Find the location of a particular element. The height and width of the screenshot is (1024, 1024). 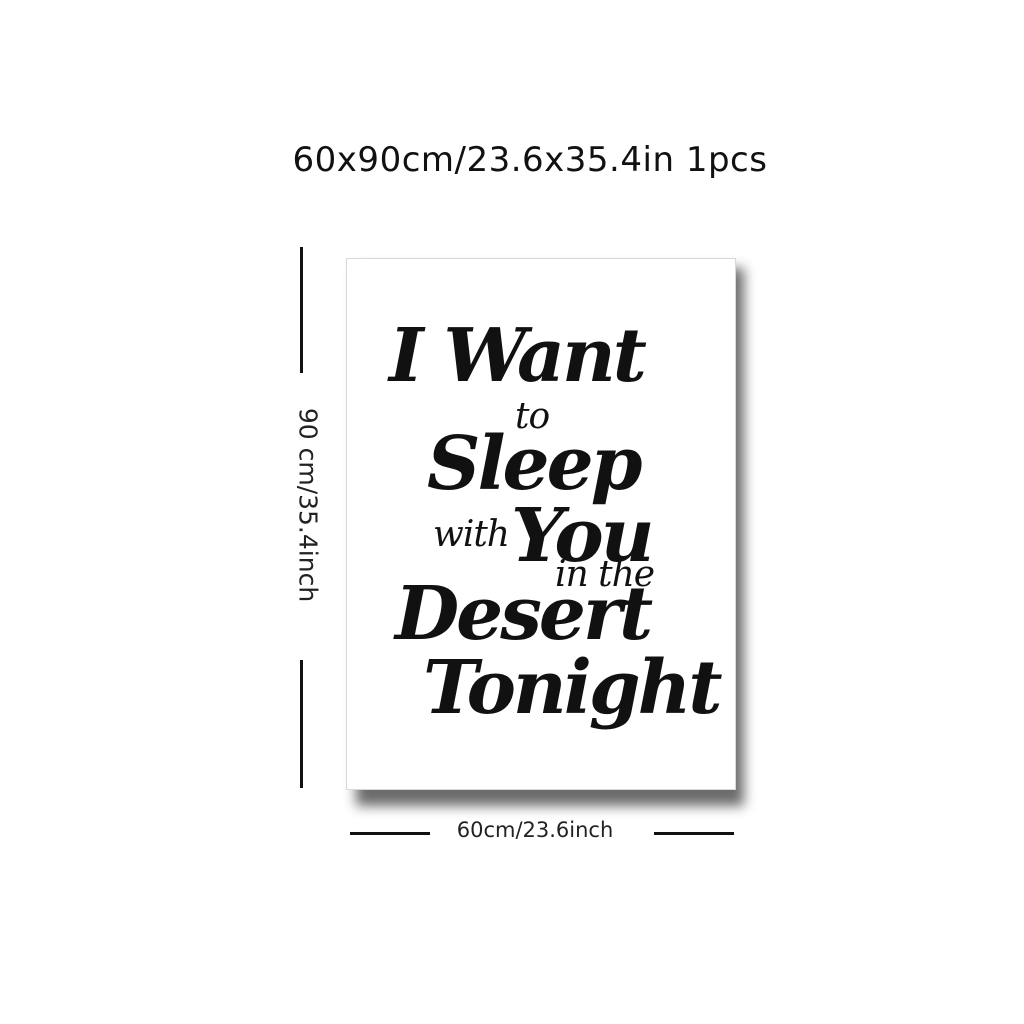

quote-line-sleep: Sleep is located at coordinates (534, 464).